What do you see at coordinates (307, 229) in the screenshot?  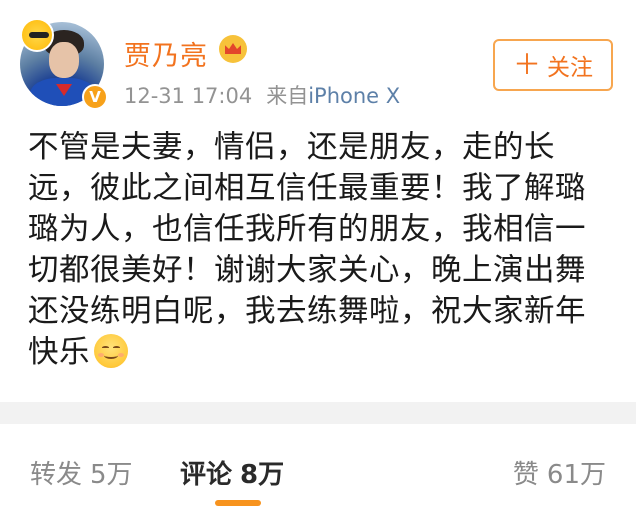 I see `content-line: 璐为人，也信任我所有的朋友，我相信一` at bounding box center [307, 229].